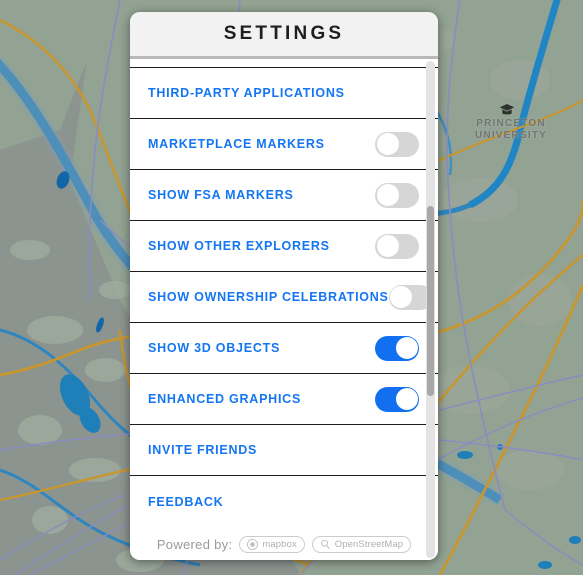  What do you see at coordinates (279, 544) in the screenshot?
I see `mapbox-badge-label: mapbox` at bounding box center [279, 544].